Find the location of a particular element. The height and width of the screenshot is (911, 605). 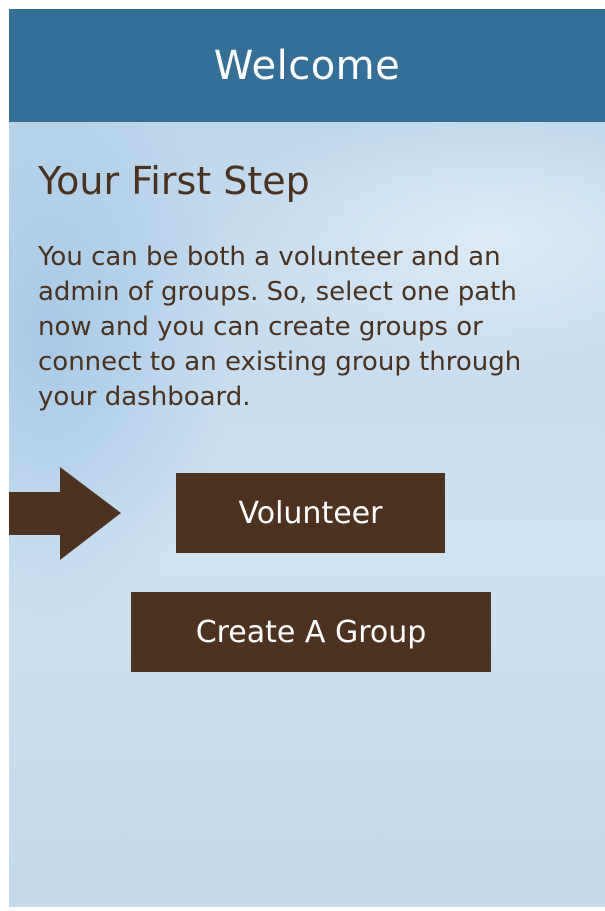

create-group-button: Create A Group is located at coordinates (311, 632).